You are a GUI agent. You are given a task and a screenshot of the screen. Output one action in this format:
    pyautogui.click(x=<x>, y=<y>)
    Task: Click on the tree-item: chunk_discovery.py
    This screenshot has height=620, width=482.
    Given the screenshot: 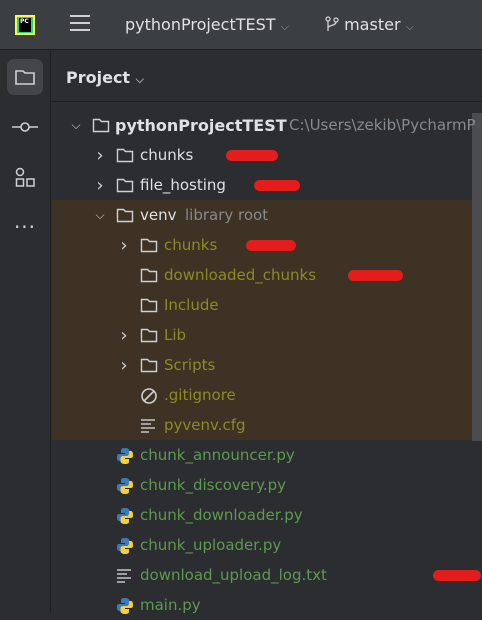 What is the action you would take?
    pyautogui.click(x=262, y=485)
    